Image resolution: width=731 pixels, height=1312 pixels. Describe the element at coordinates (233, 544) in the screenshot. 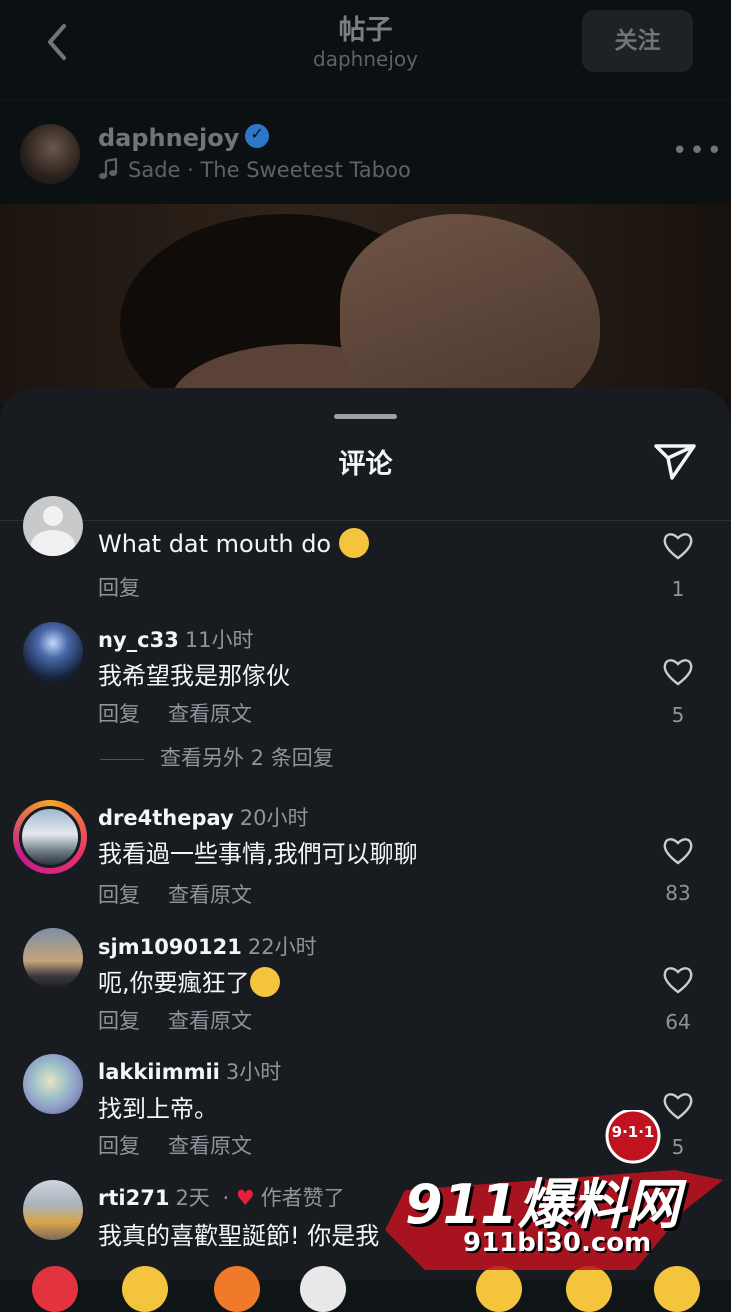

I see `comment-text: What dat mouth do` at that location.